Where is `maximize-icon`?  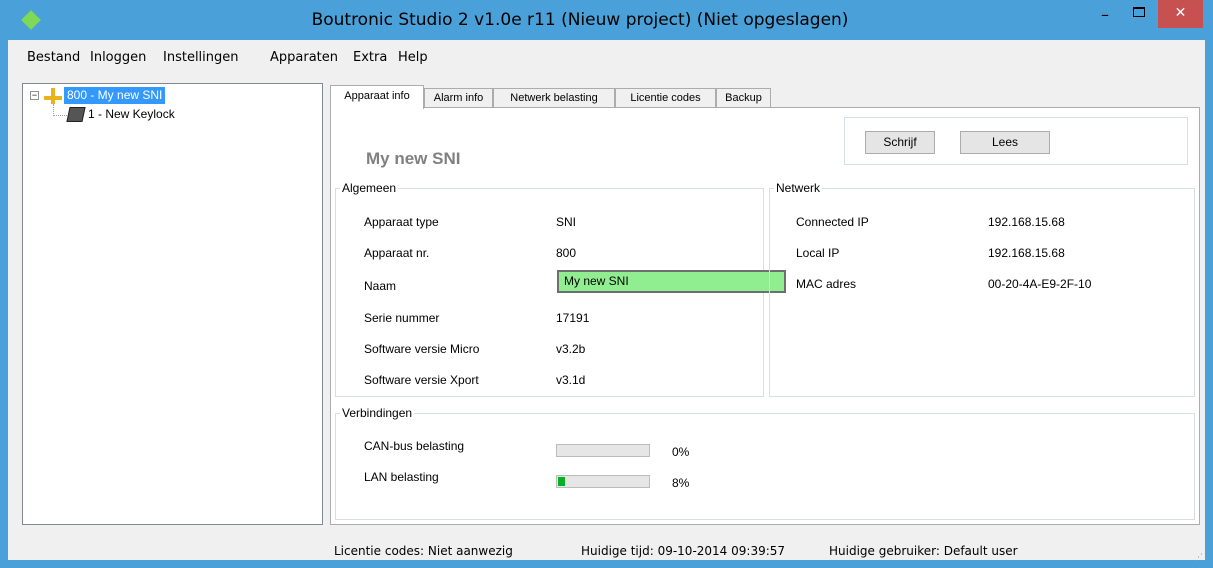 maximize-icon is located at coordinates (1139, 12).